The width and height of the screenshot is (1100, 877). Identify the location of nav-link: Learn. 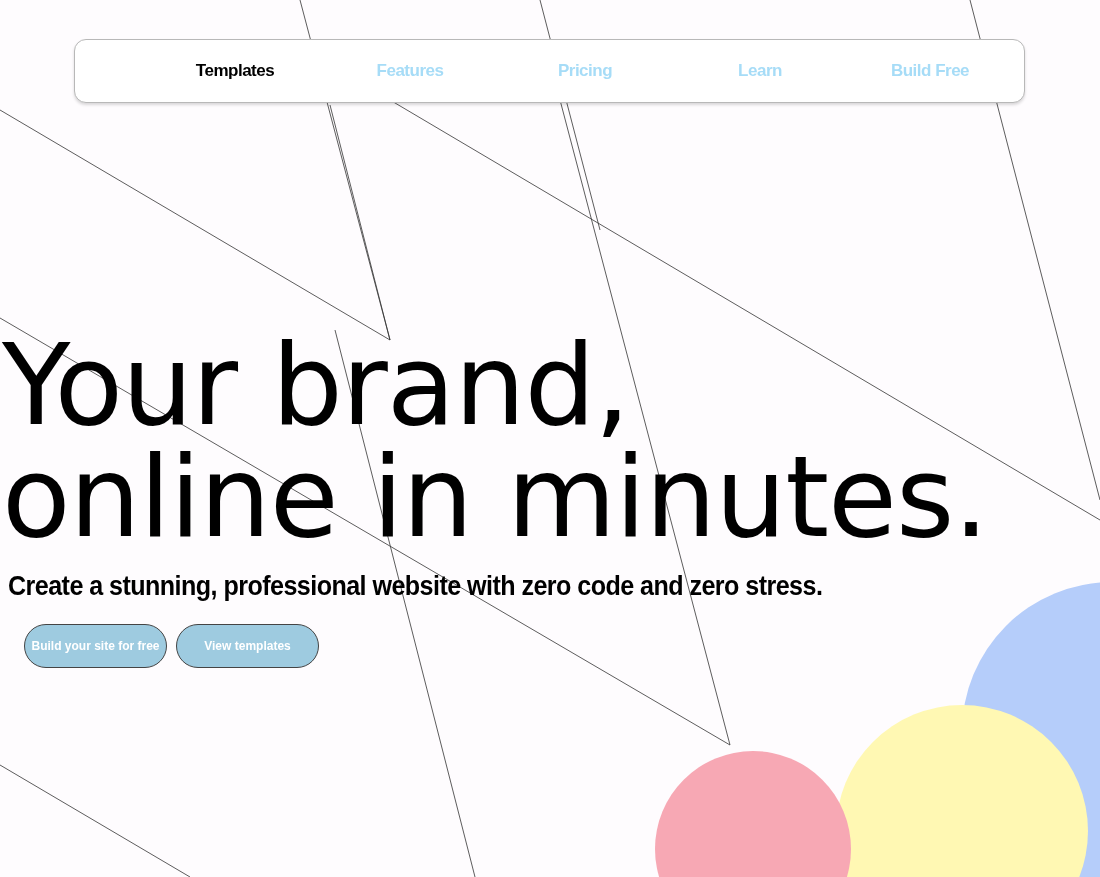
(760, 71).